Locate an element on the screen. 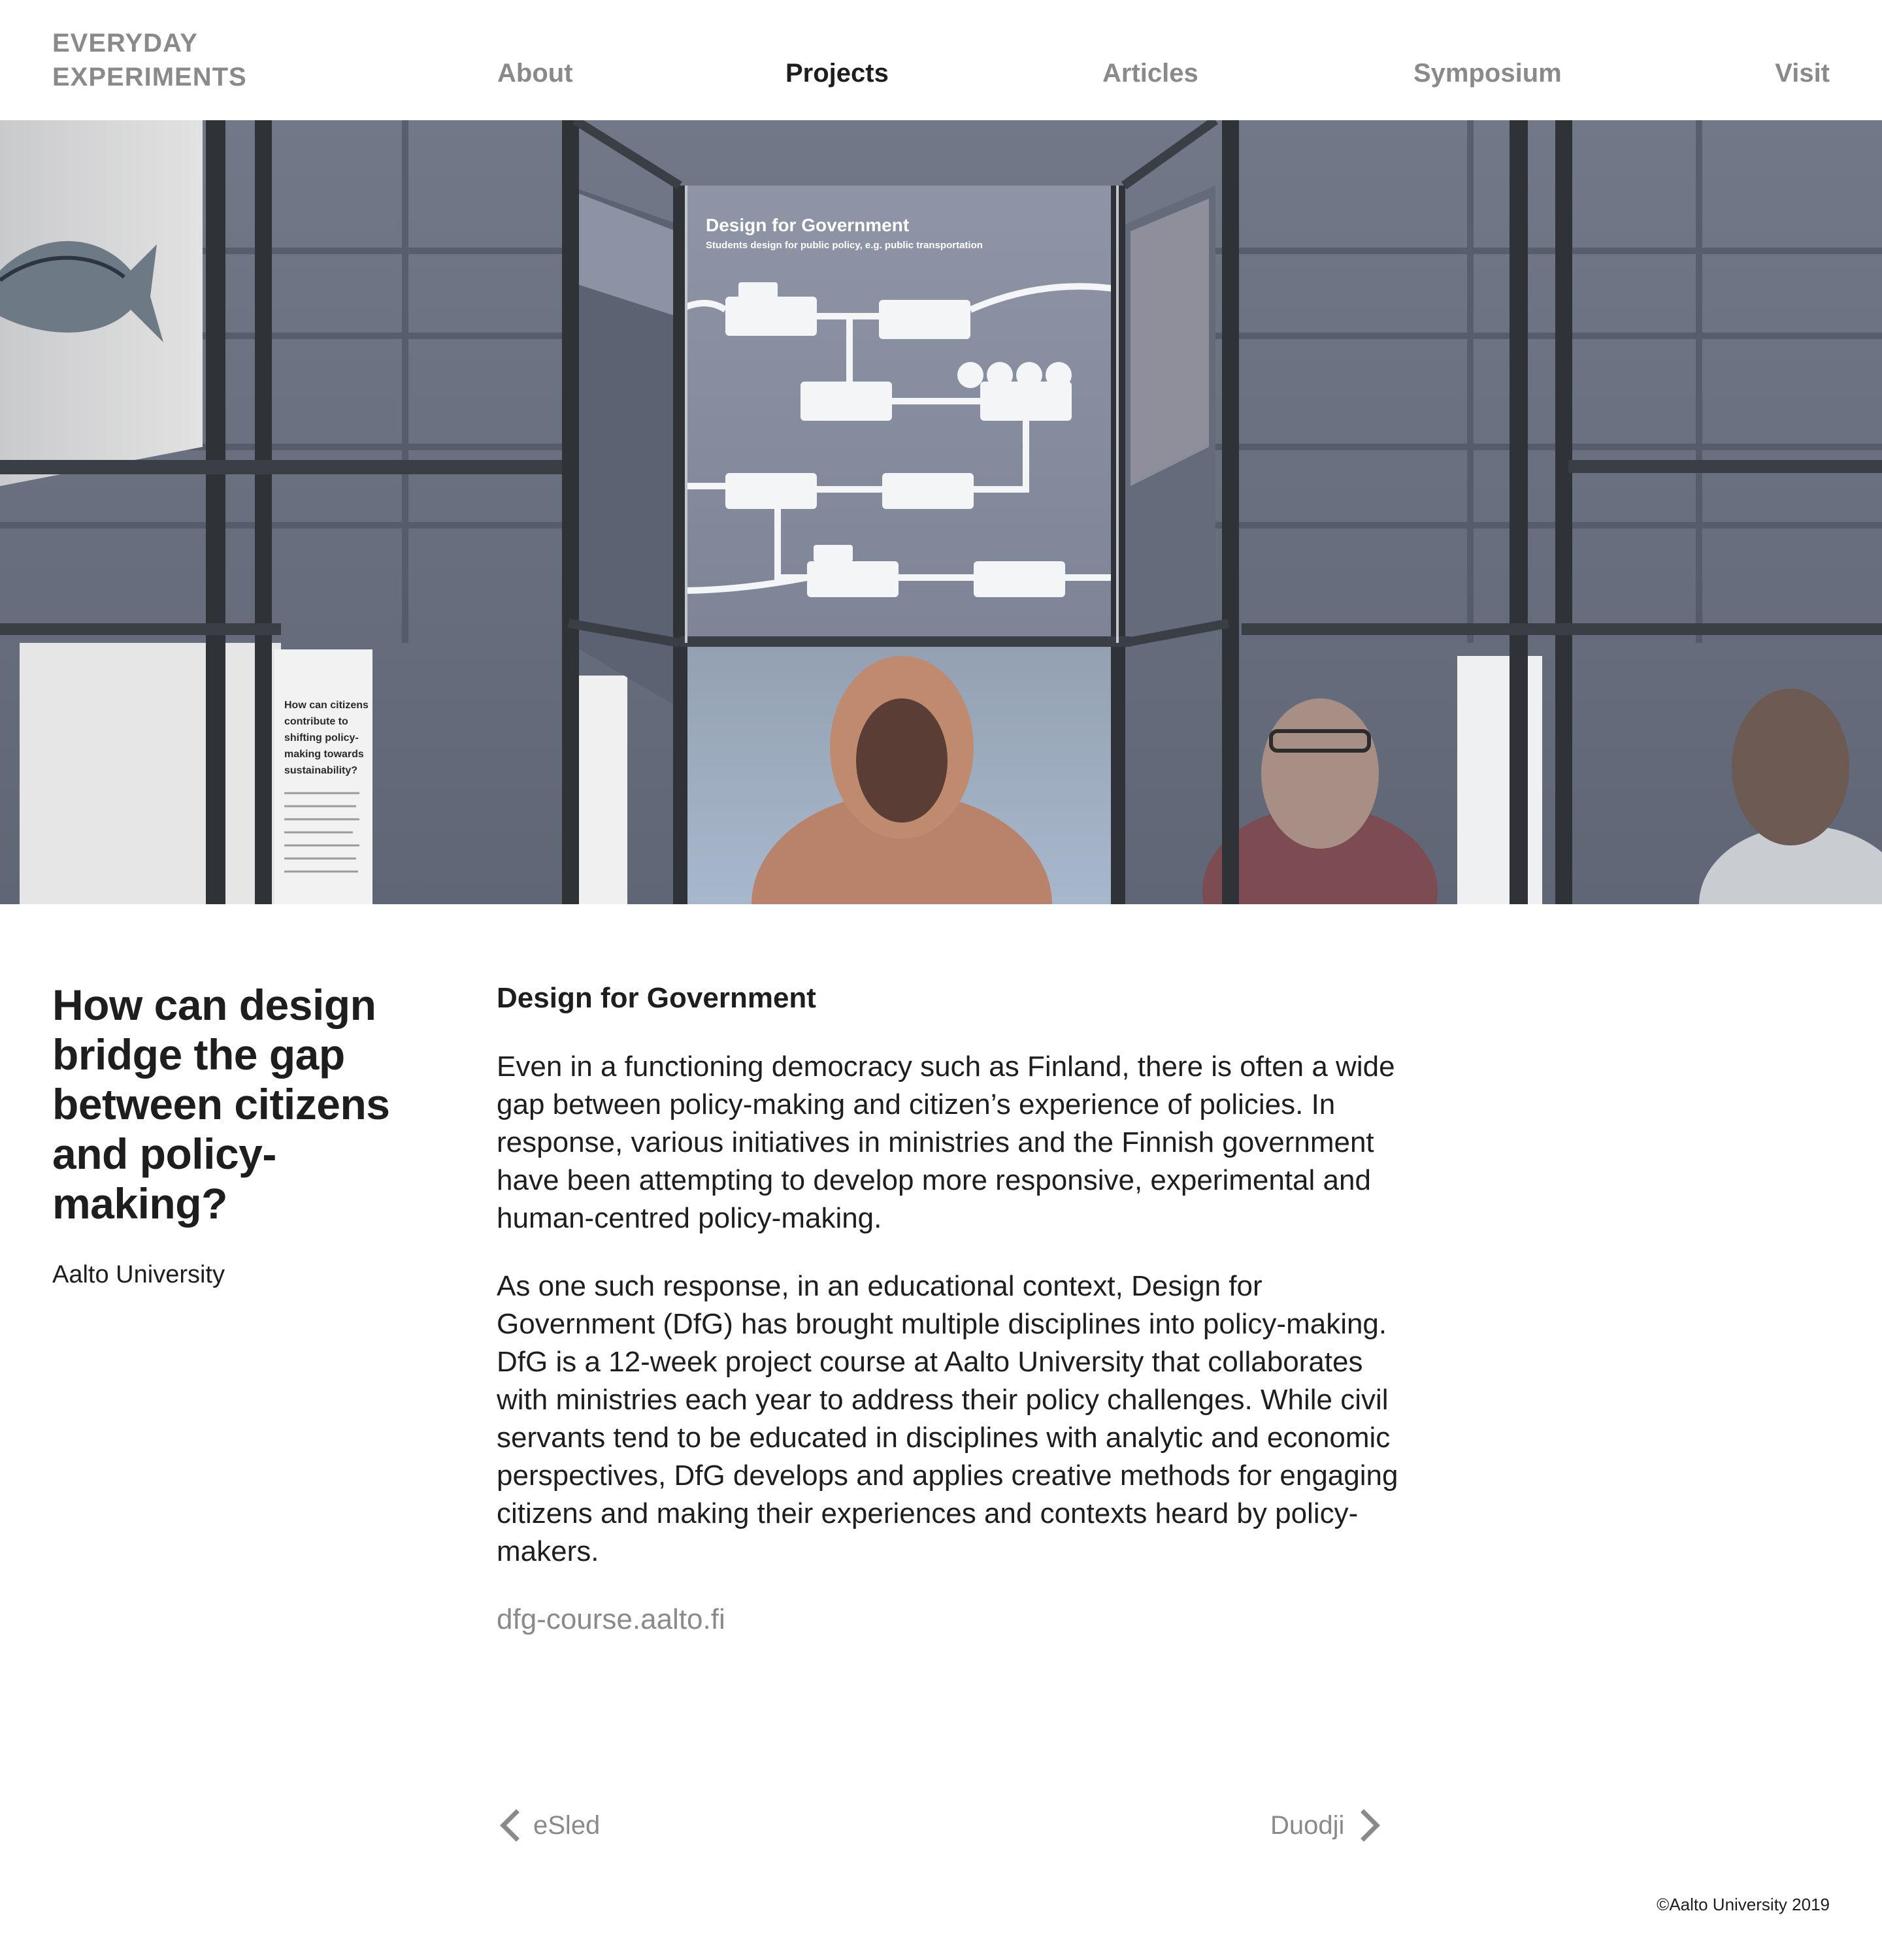 The height and width of the screenshot is (1960, 1882). site-logo: EVERYDAY EXPERIMENTS is located at coordinates (149, 60).